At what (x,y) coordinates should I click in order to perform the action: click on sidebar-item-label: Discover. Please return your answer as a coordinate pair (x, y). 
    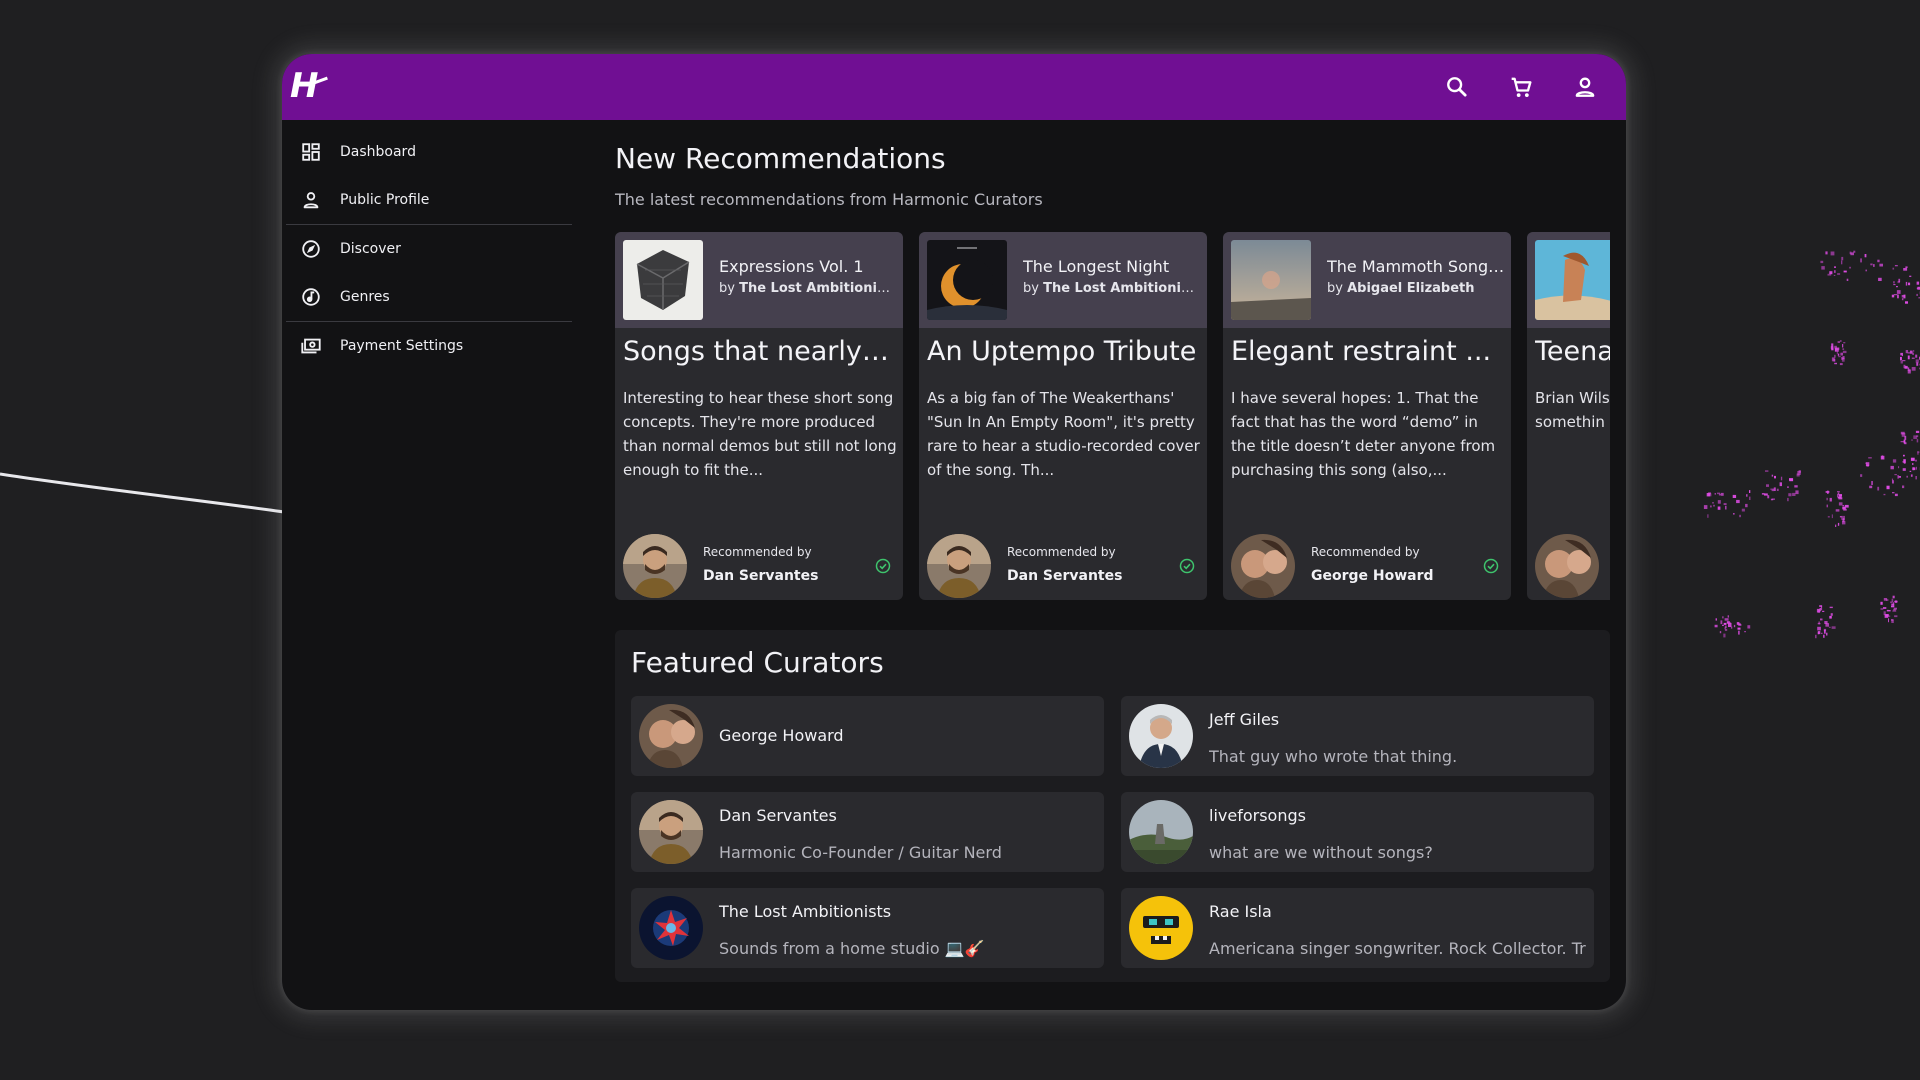
    Looking at the image, I should click on (370, 249).